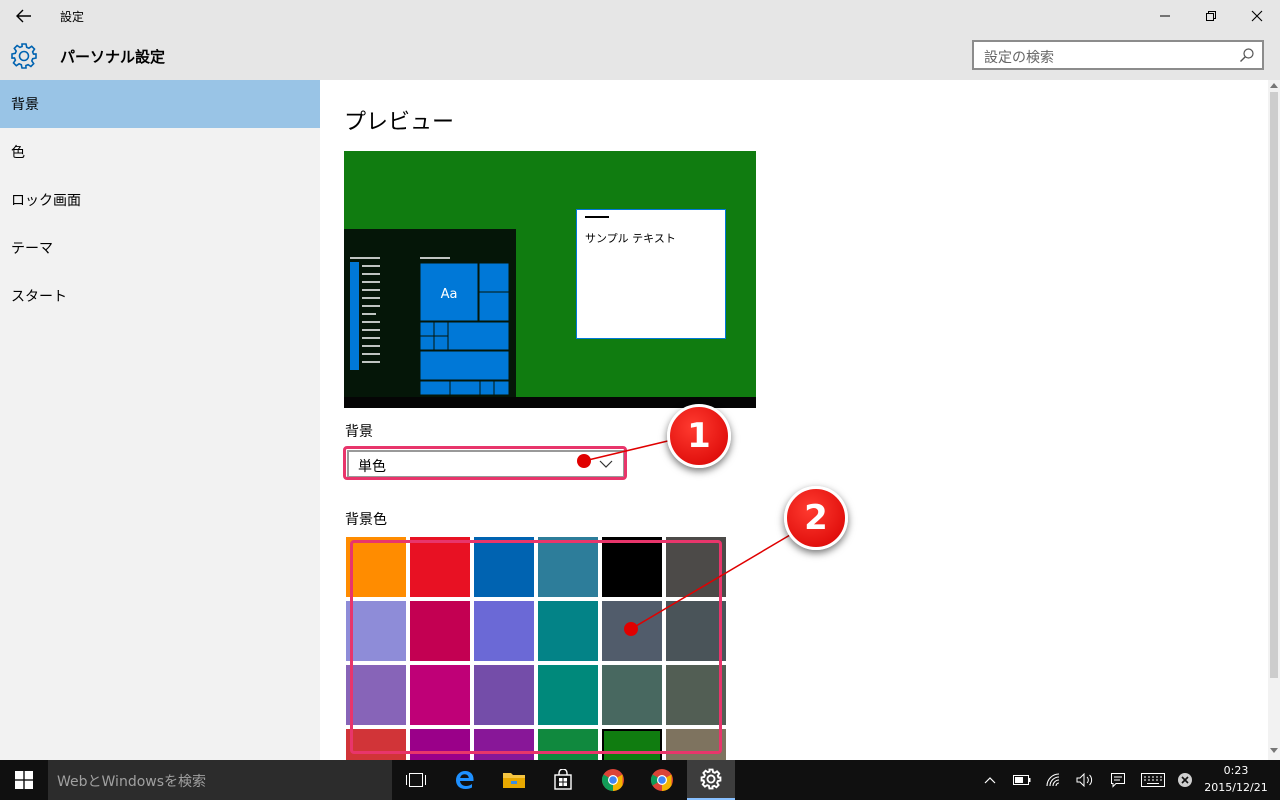 The height and width of the screenshot is (800, 1280). I want to click on action-center-button, so click(1118, 780).